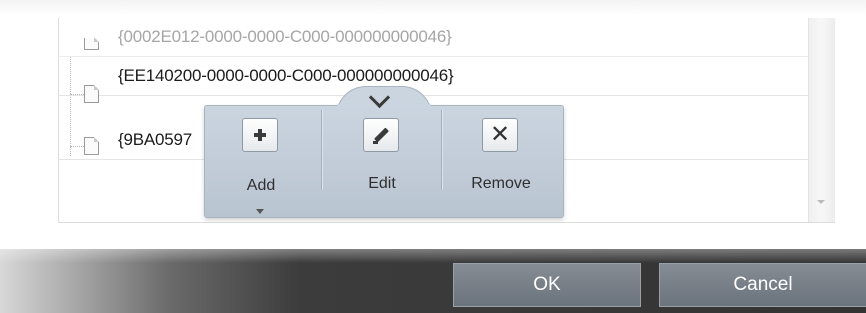 This screenshot has height=313, width=866. Describe the element at coordinates (261, 185) in the screenshot. I see `add-label: Add` at that location.